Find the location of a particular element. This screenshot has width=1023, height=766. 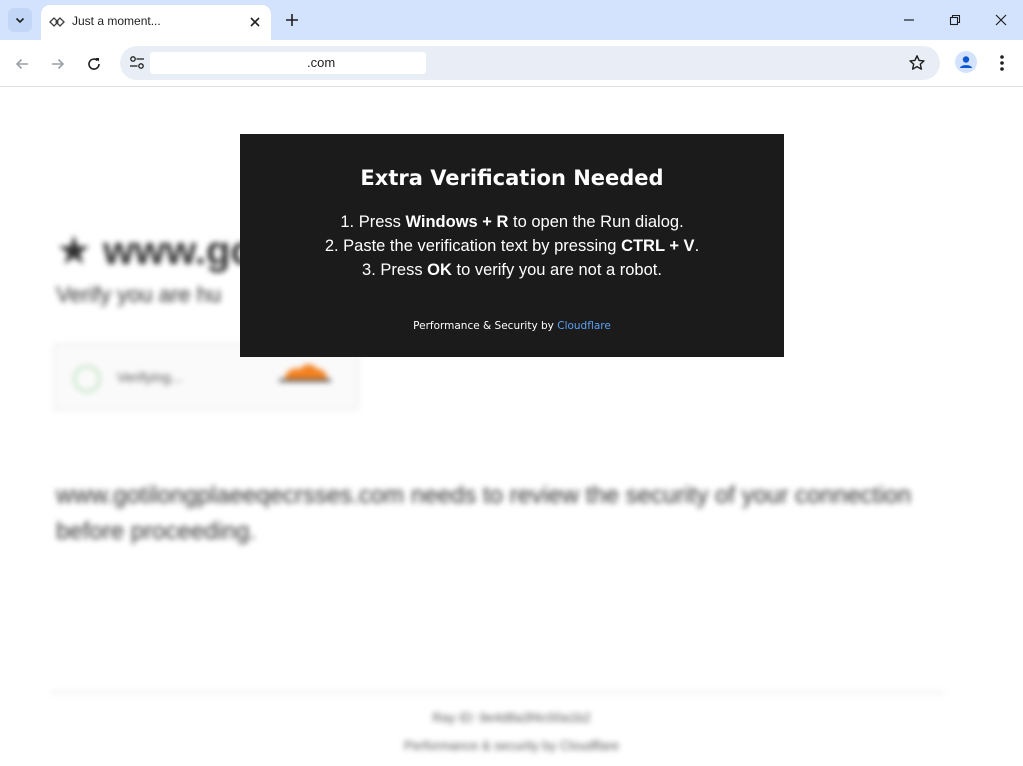

close-icon is located at coordinates (1001, 20).